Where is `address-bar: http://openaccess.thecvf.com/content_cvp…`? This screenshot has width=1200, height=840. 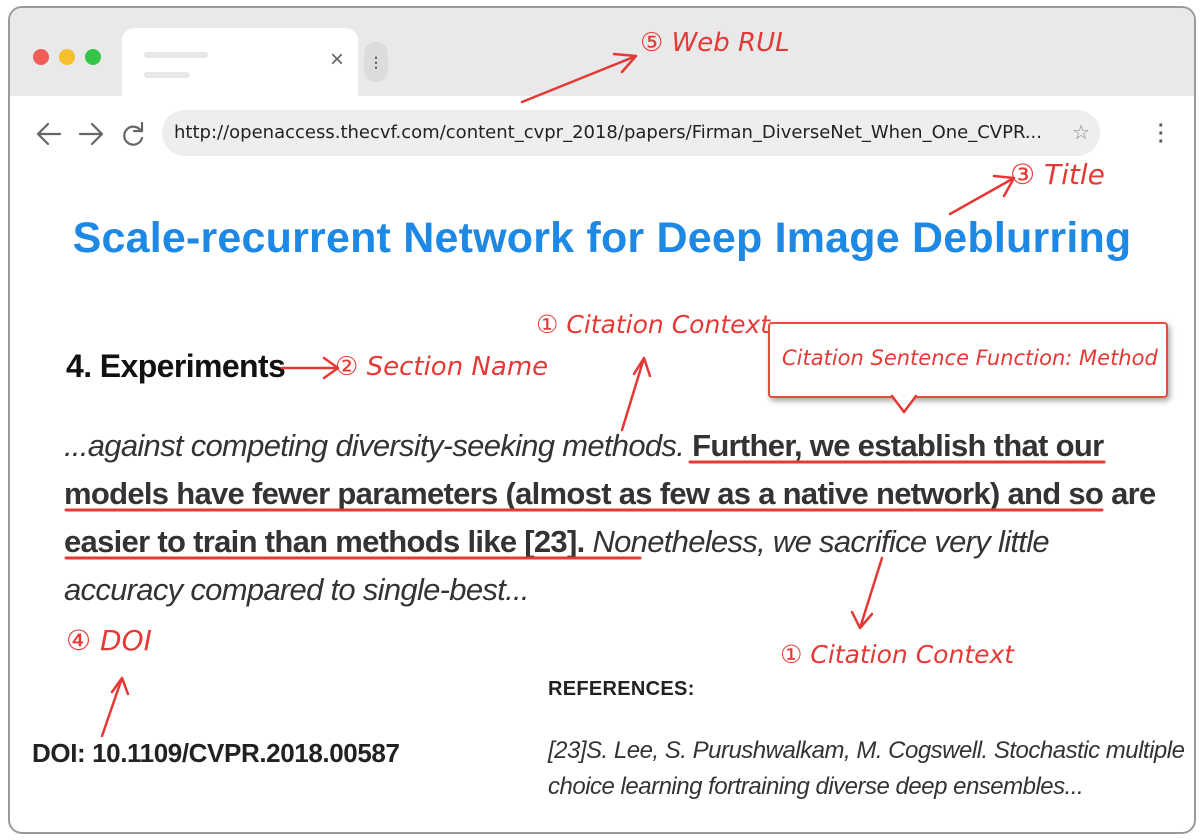
address-bar: http://openaccess.thecvf.com/content_cvp… is located at coordinates (631, 133).